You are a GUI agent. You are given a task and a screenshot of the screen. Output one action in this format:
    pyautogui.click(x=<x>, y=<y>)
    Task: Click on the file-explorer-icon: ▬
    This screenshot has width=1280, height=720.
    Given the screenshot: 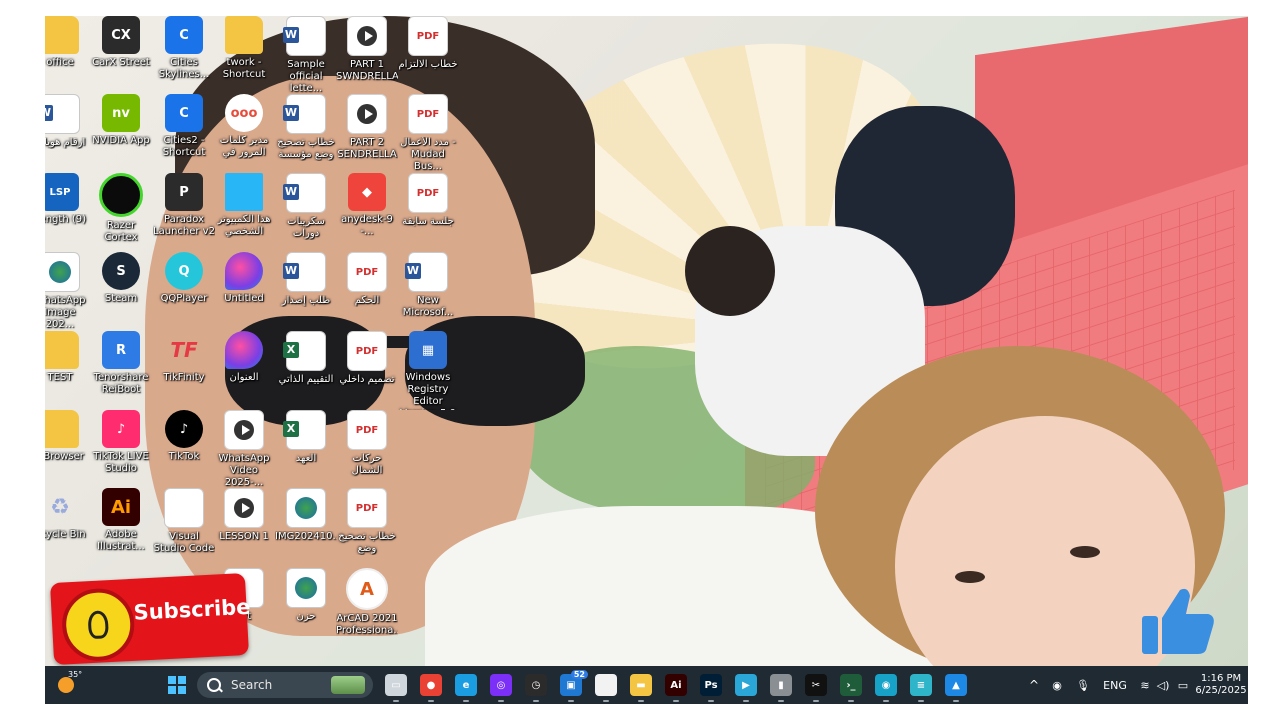 What is the action you would take?
    pyautogui.click(x=641, y=685)
    